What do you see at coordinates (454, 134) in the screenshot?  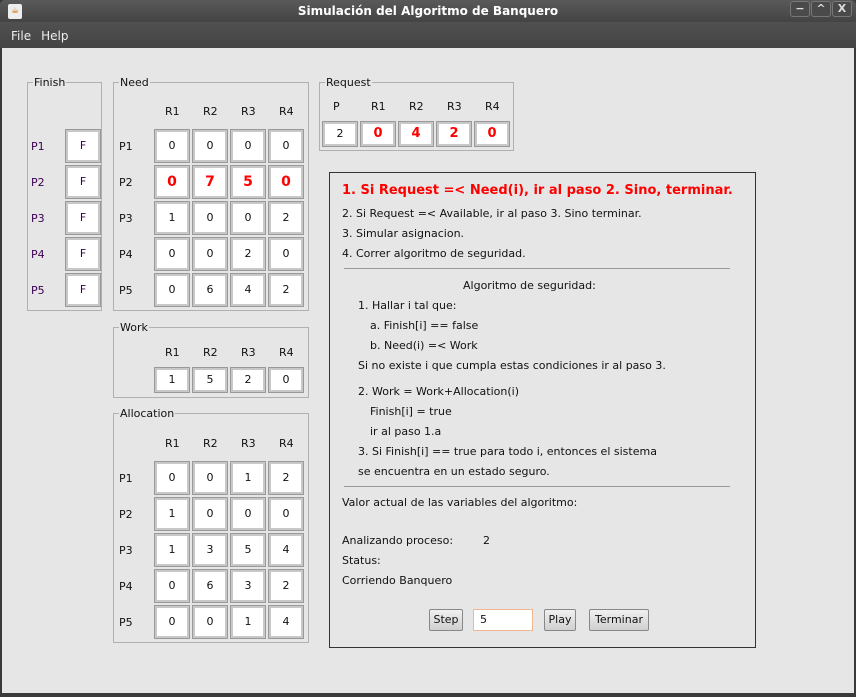 I see `request-cell: 2` at bounding box center [454, 134].